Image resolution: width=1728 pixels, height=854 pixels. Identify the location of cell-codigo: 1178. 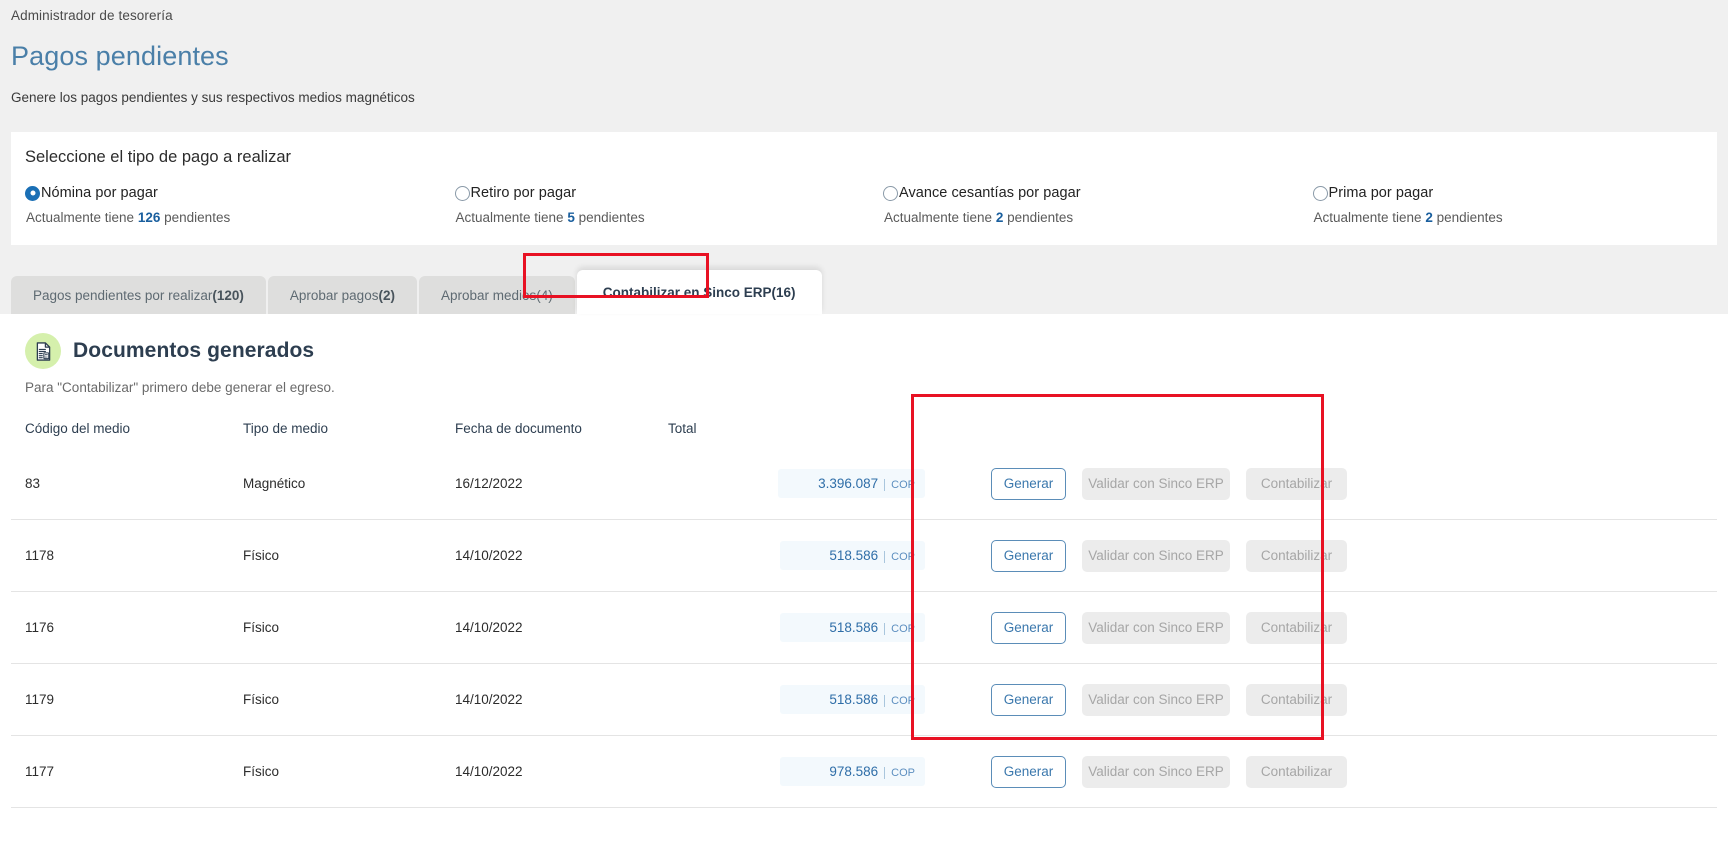
(127, 555).